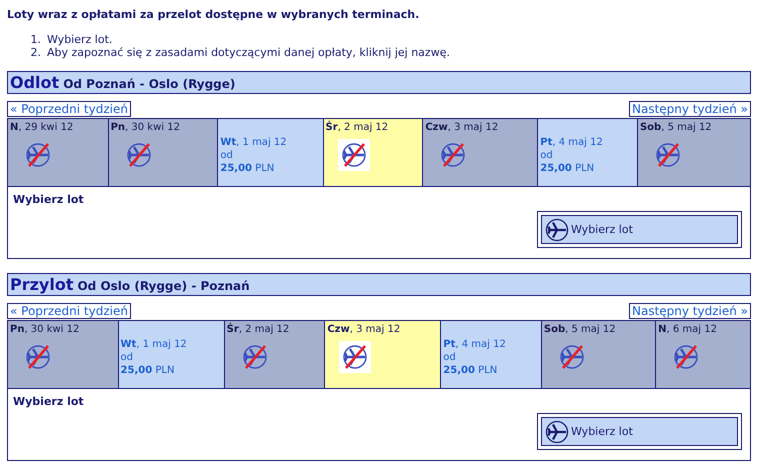  What do you see at coordinates (163, 286) in the screenshot?
I see `route-label: Od Oslo (Rygge) - Poznań` at bounding box center [163, 286].